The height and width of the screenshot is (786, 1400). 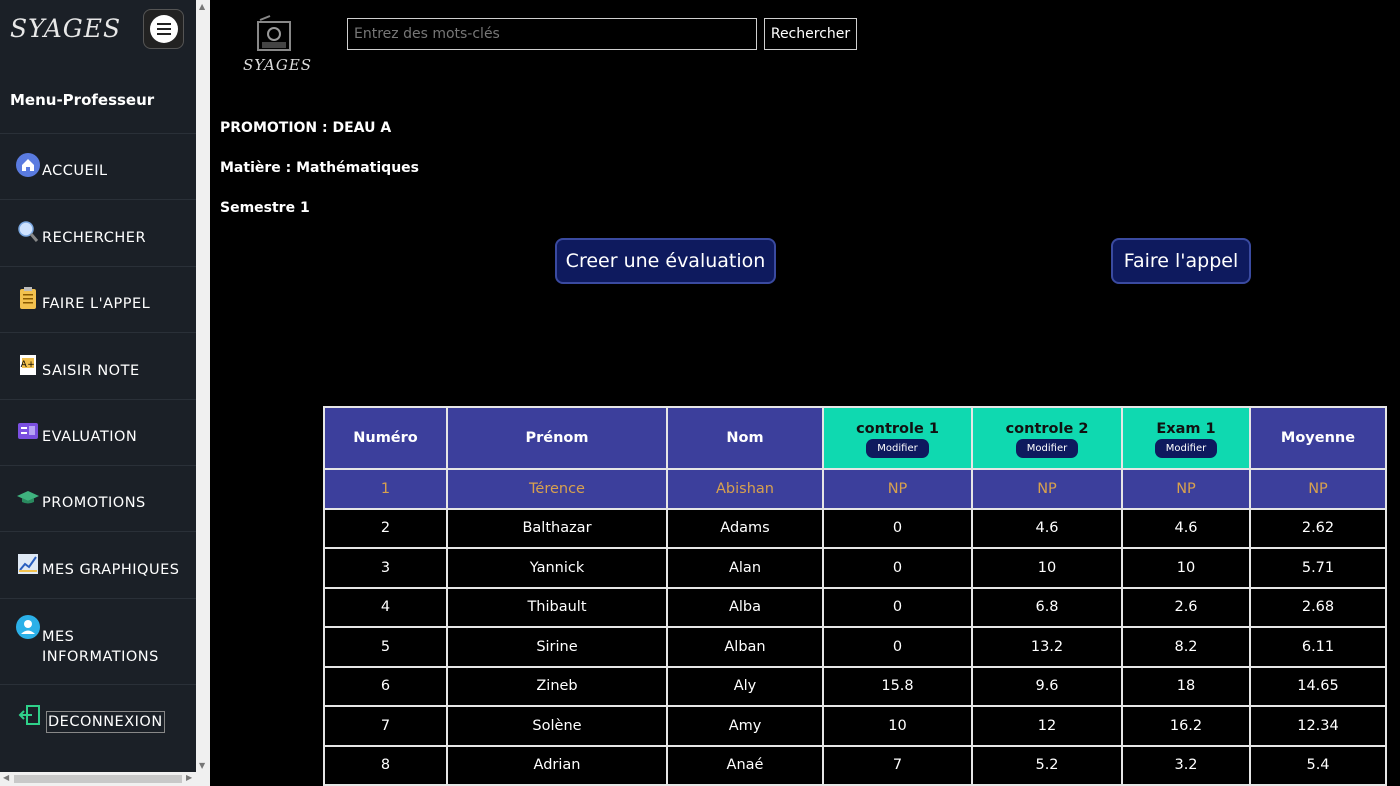 I want to click on table-cell: Adrian, so click(x=557, y=765).